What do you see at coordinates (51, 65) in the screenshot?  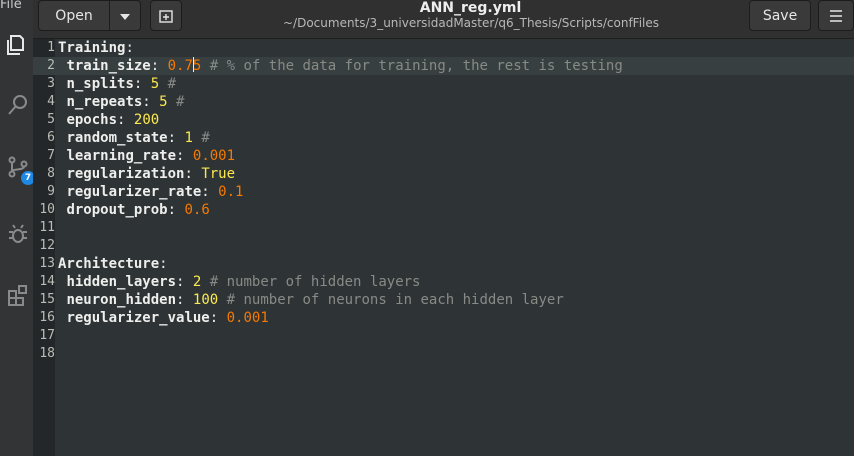 I see `line-number: 2` at bounding box center [51, 65].